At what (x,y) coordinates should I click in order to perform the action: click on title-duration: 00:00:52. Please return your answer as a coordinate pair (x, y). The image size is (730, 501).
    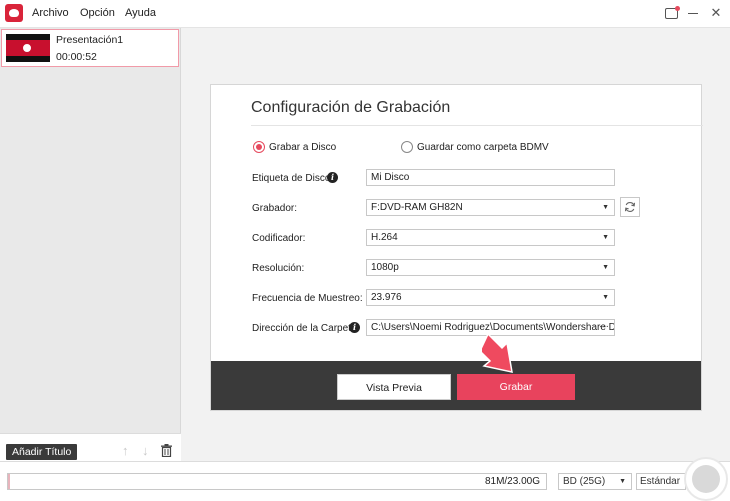
    Looking at the image, I should click on (76, 57).